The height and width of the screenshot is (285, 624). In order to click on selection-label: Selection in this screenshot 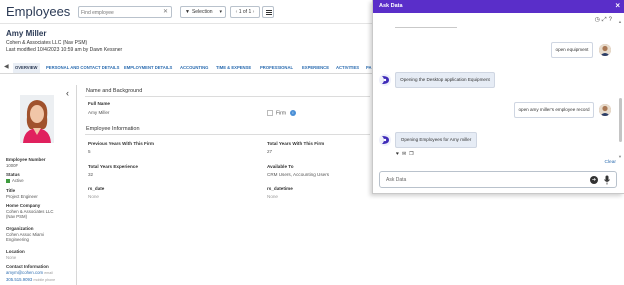, I will do `click(202, 12)`.